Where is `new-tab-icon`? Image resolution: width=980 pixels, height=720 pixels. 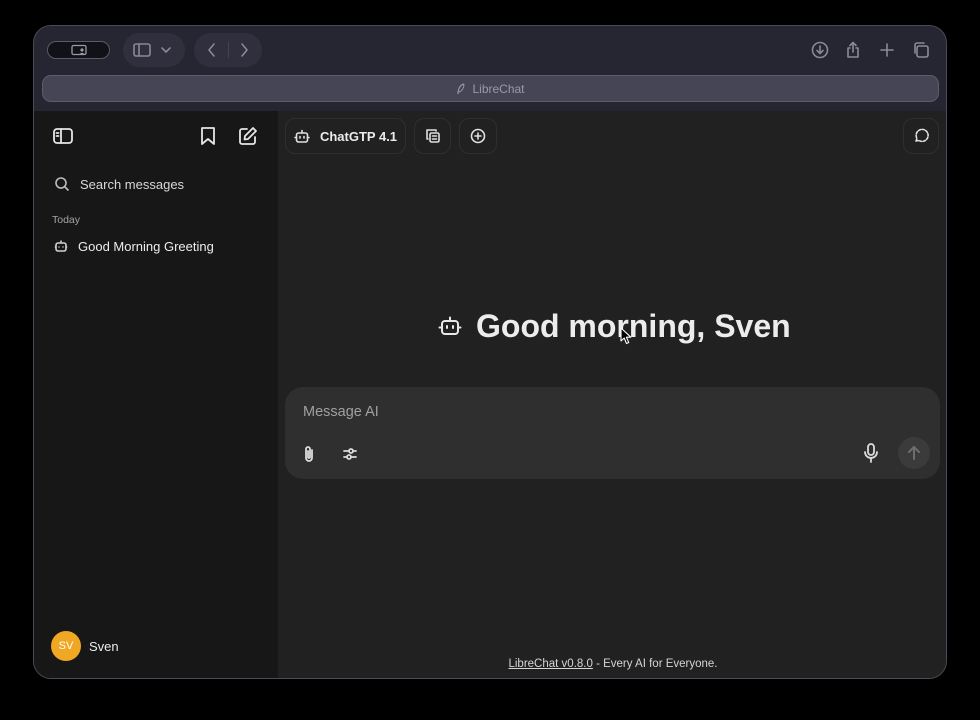 new-tab-icon is located at coordinates (887, 50).